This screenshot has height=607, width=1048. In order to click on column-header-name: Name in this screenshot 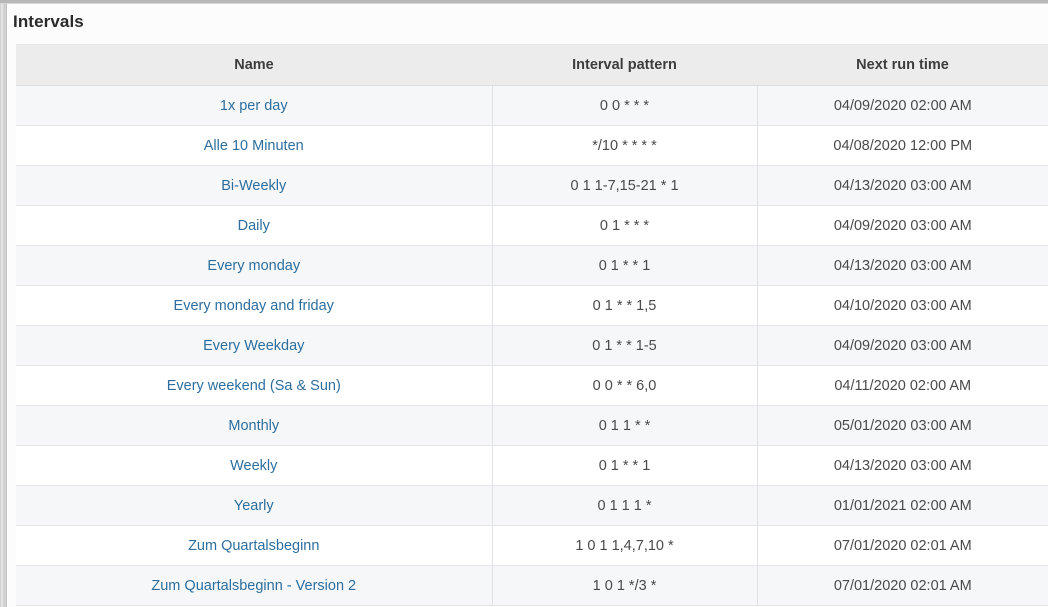, I will do `click(254, 65)`.